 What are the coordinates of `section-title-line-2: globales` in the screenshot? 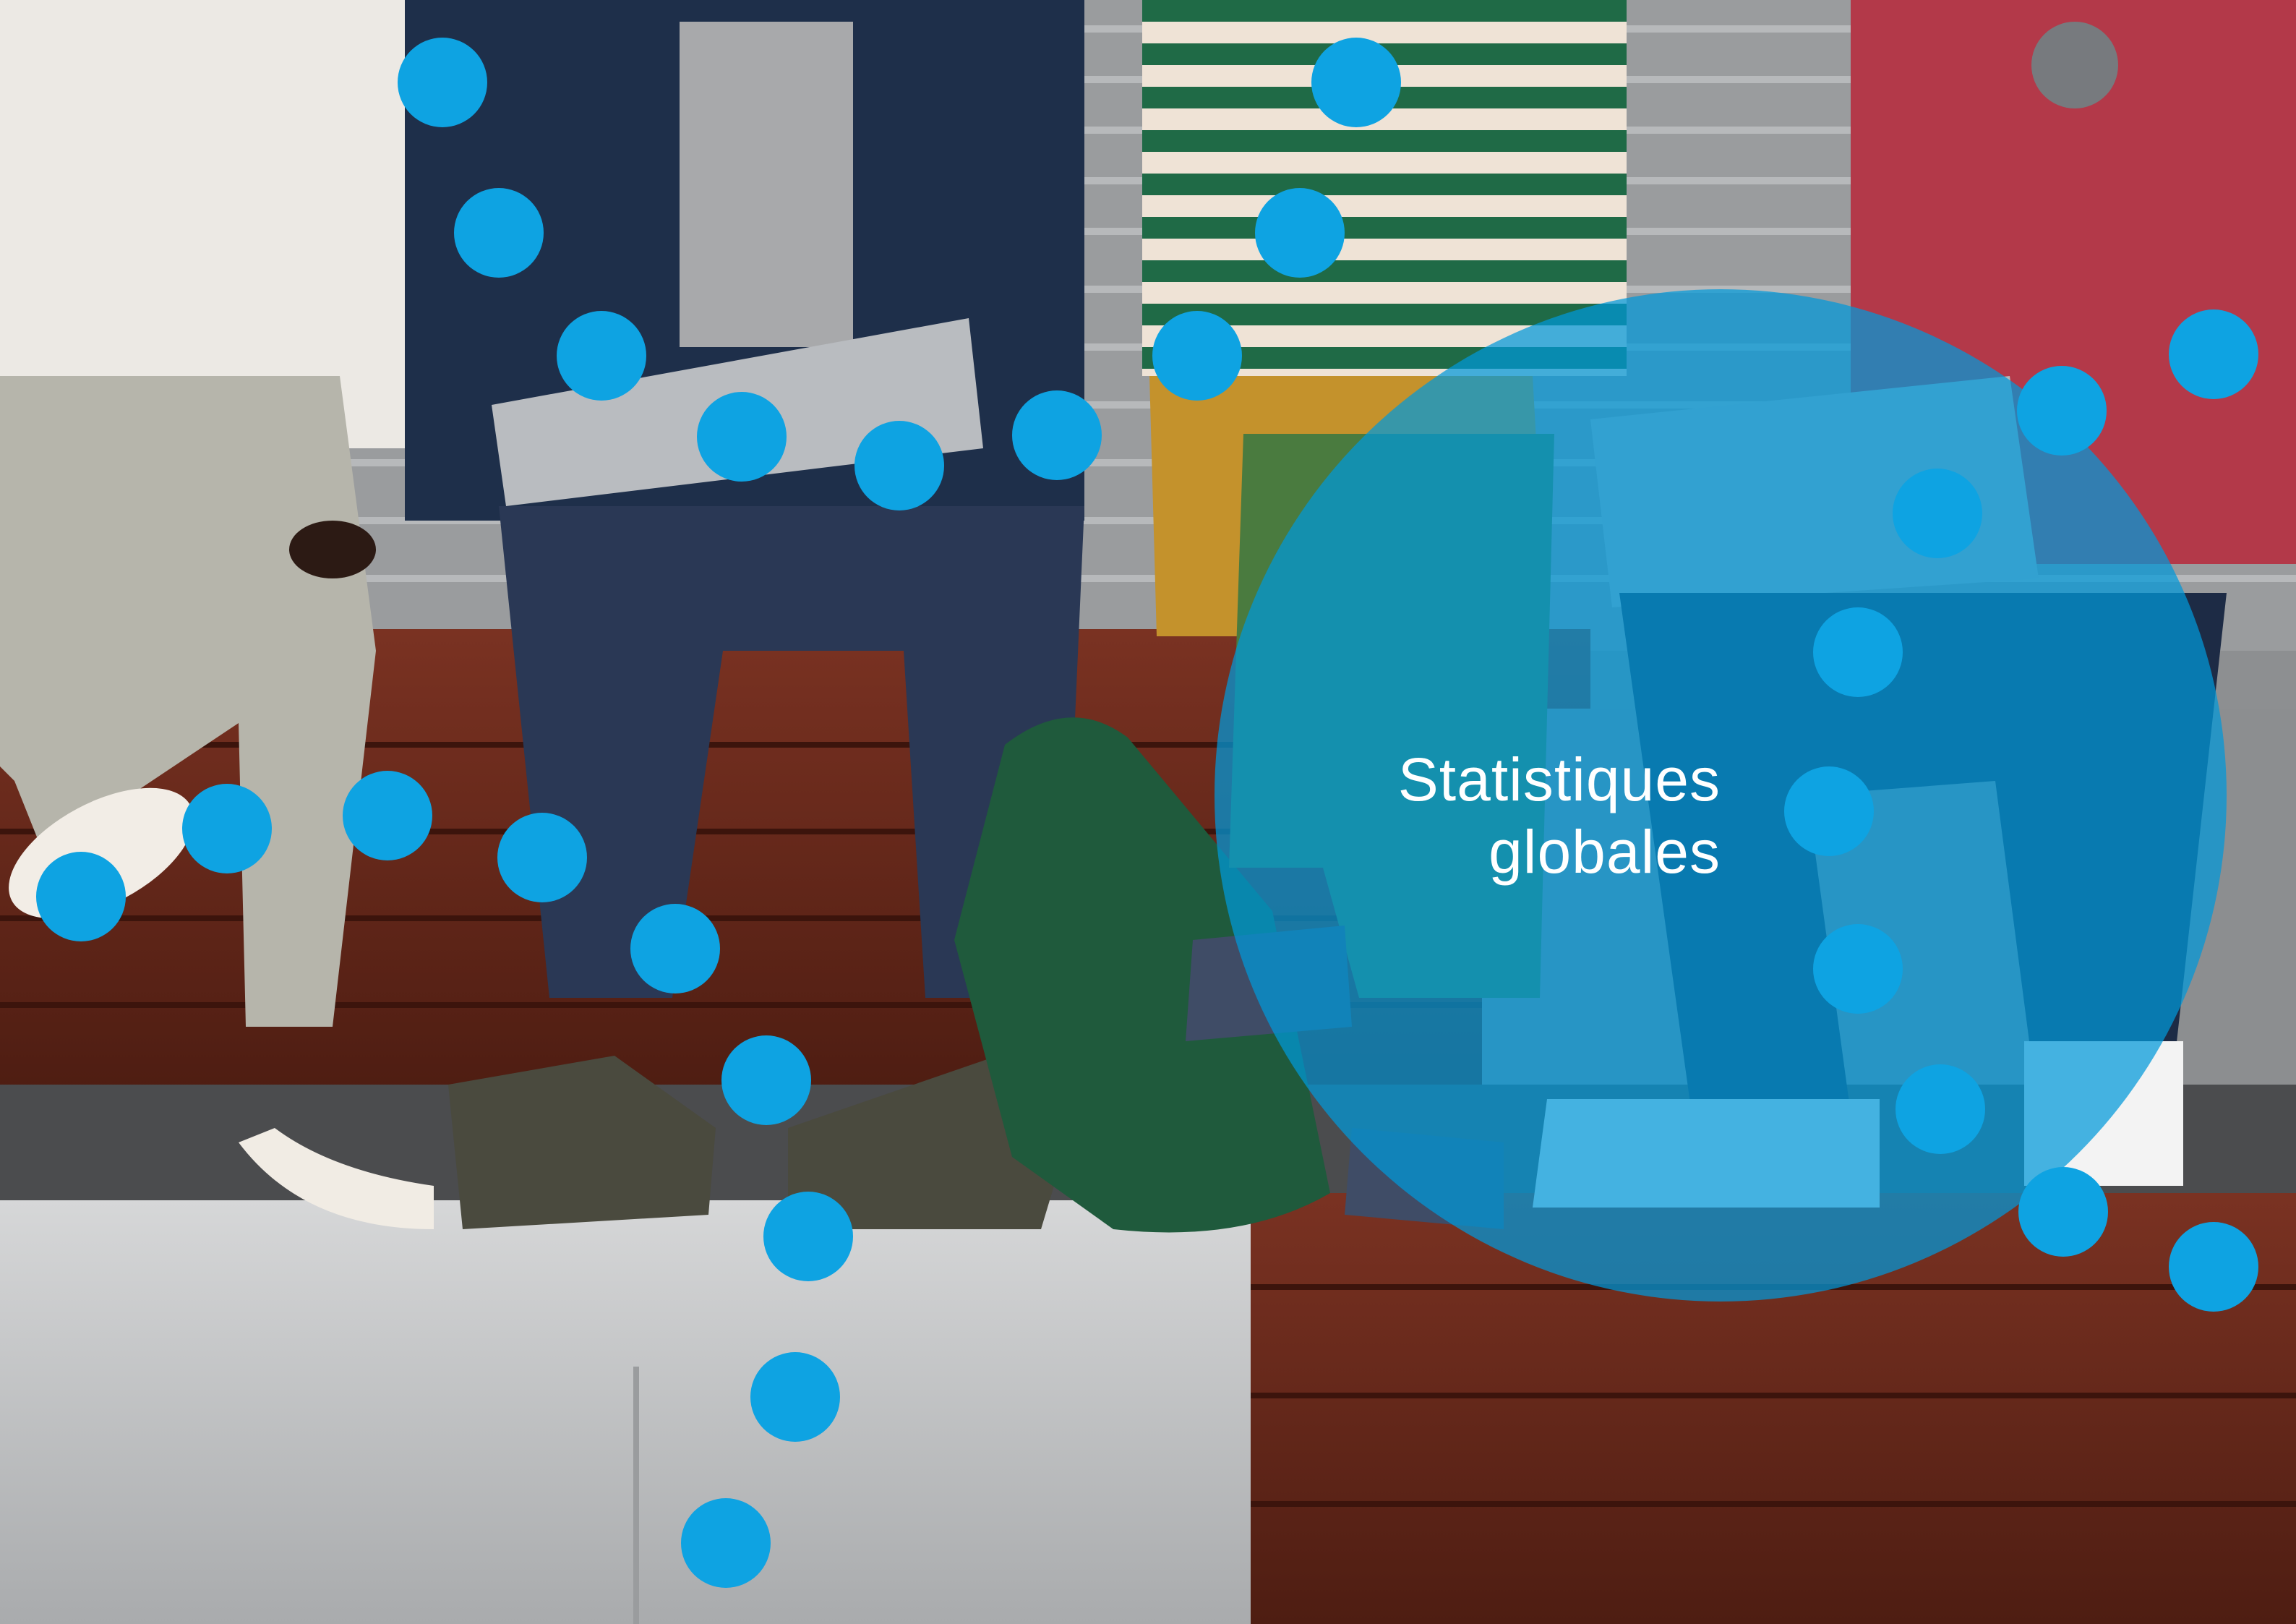 It's located at (1604, 852).